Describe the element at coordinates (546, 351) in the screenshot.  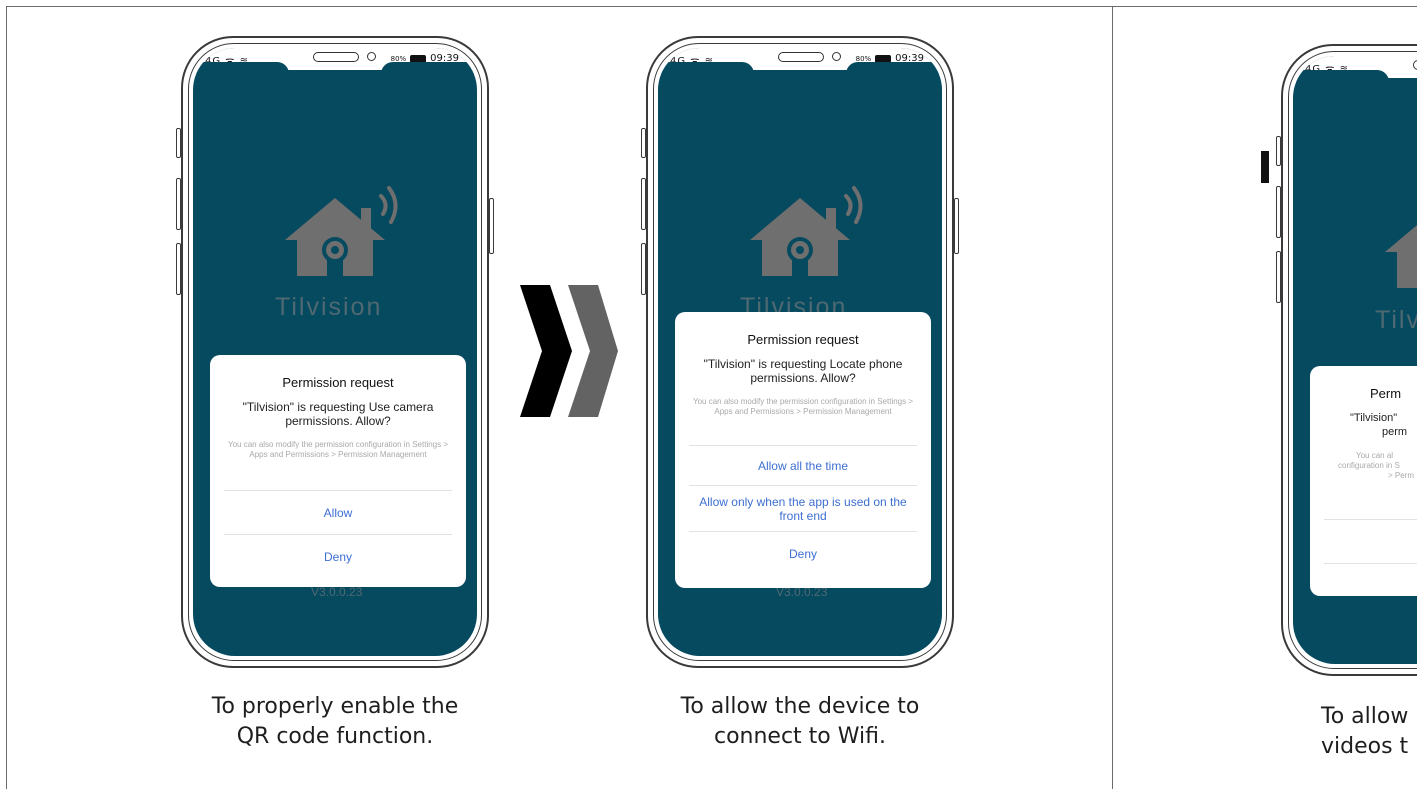
I see `chevron-black` at that location.